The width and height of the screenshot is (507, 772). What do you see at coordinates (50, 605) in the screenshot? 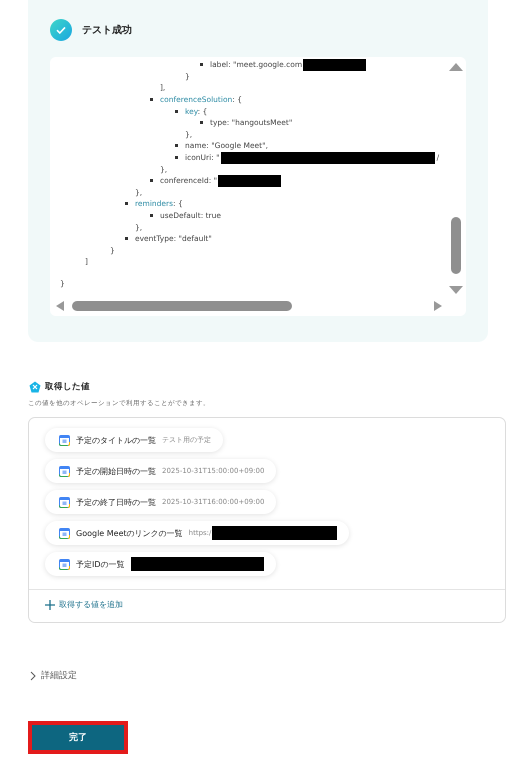
I see `plus-icon` at bounding box center [50, 605].